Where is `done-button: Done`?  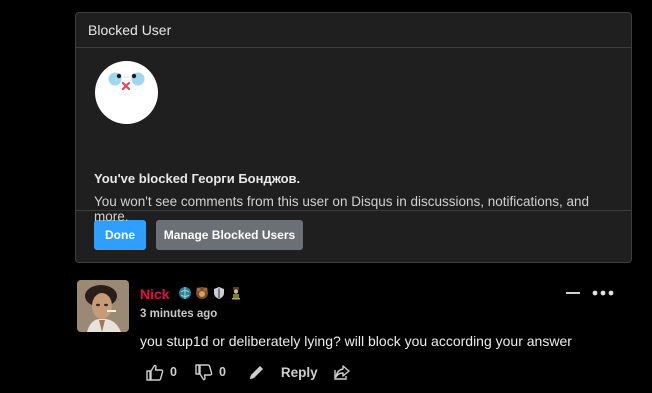 done-button: Done is located at coordinates (120, 235).